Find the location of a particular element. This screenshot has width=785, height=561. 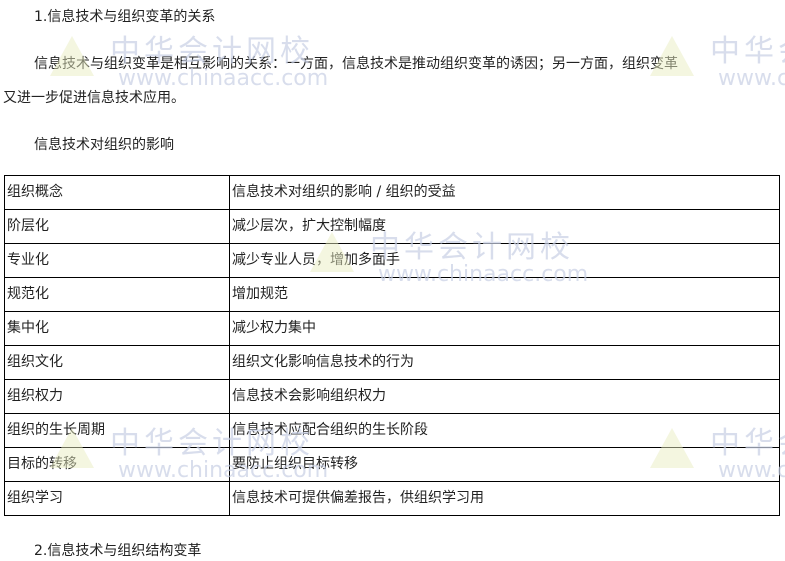

table-row: 集中化 减少权力集中 is located at coordinates (392, 328).